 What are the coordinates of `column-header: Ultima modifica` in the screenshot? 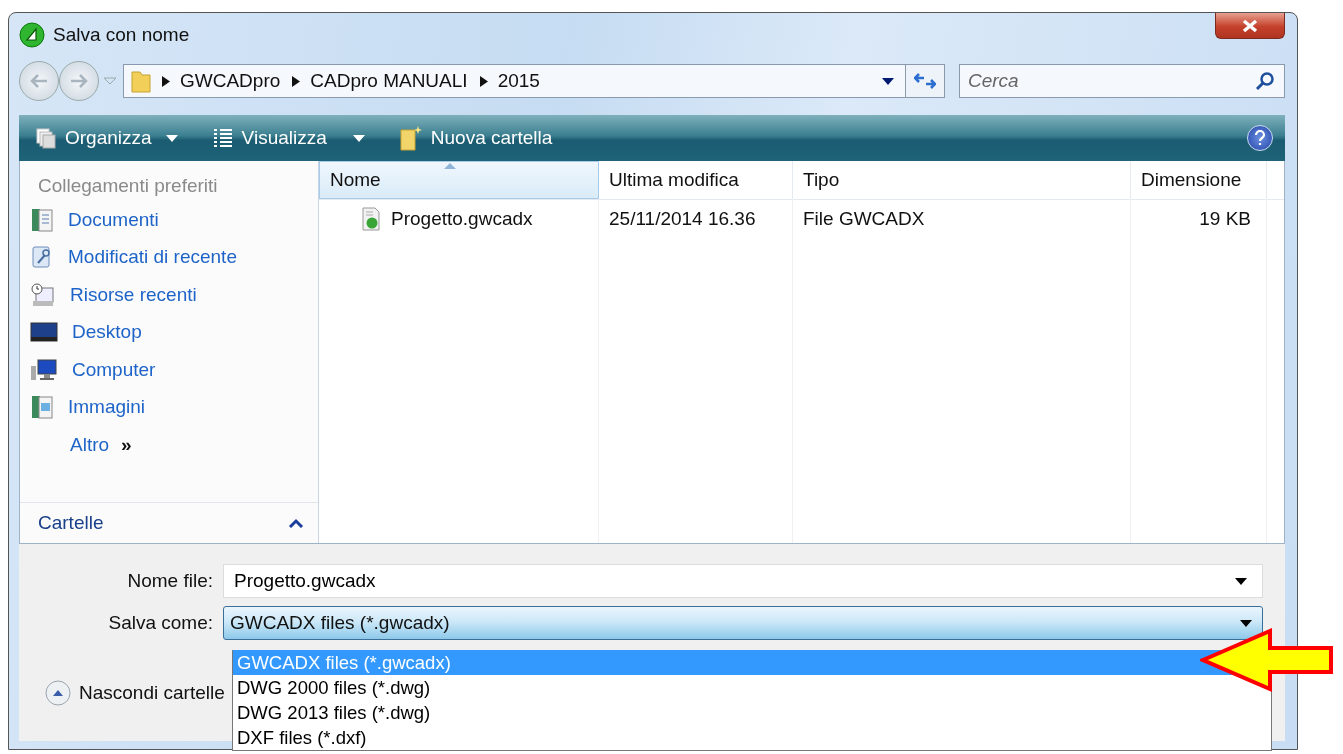 It's located at (696, 180).